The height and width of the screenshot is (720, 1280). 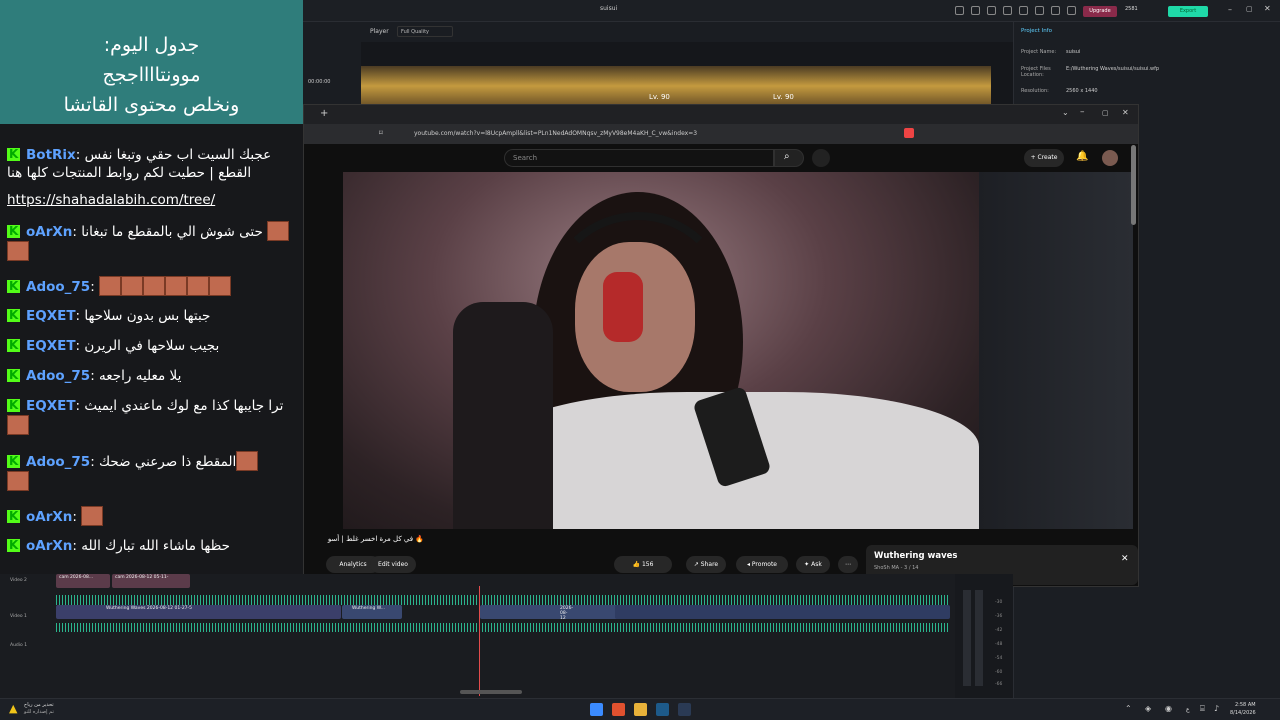 I want to click on new-tab-icon: +, so click(x=324, y=113).